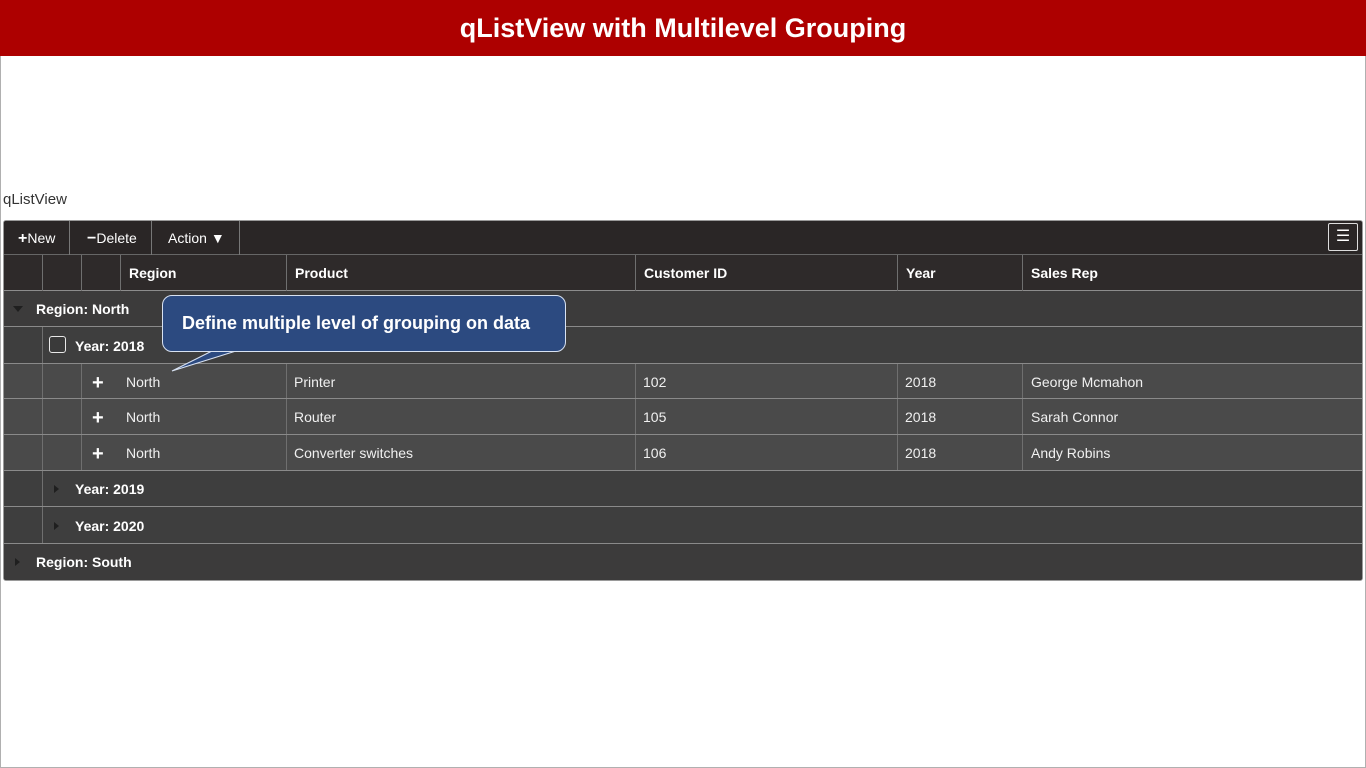  What do you see at coordinates (655, 417) in the screenshot?
I see `cell-customer-id: 105` at bounding box center [655, 417].